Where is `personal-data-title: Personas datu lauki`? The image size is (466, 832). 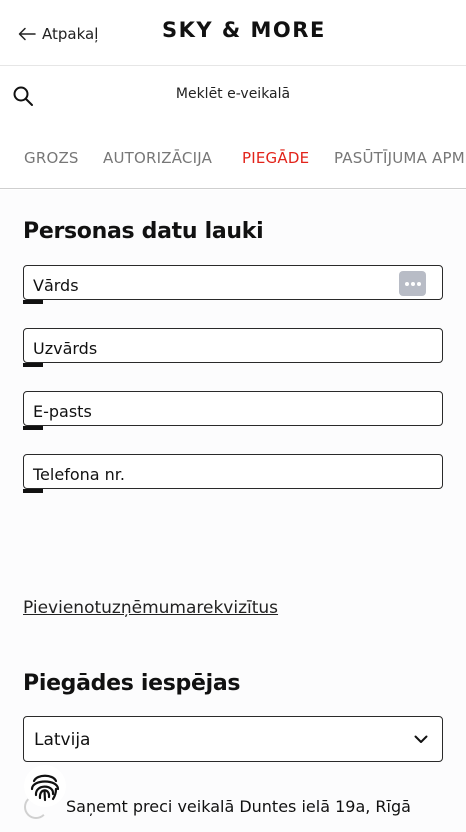 personal-data-title: Personas datu lauki is located at coordinates (143, 231).